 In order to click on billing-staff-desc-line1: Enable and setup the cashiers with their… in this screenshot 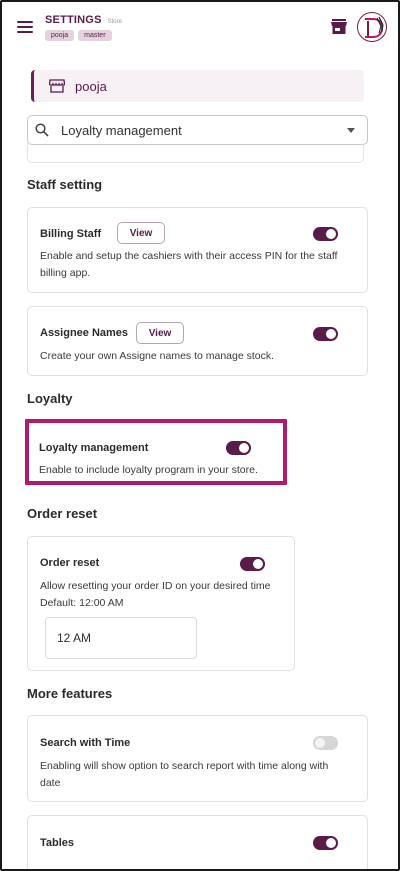, I will do `click(189, 256)`.